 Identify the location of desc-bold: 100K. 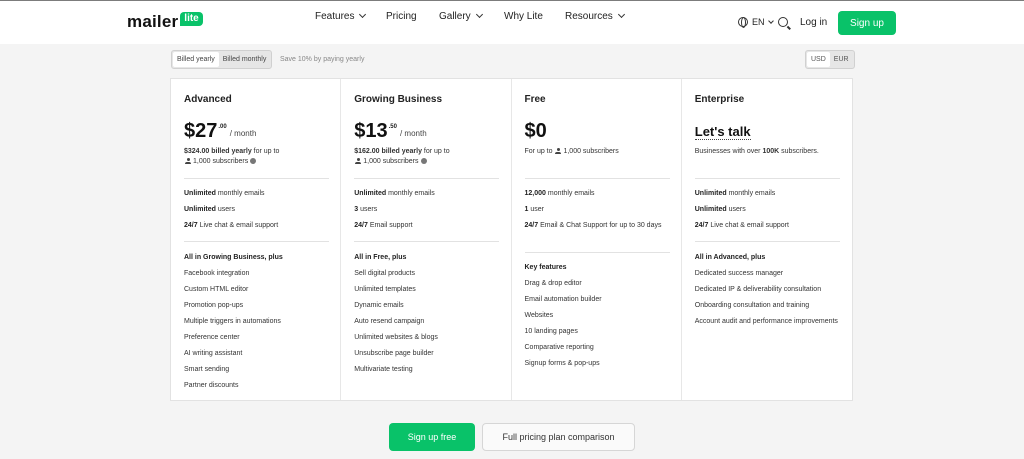
(771, 151).